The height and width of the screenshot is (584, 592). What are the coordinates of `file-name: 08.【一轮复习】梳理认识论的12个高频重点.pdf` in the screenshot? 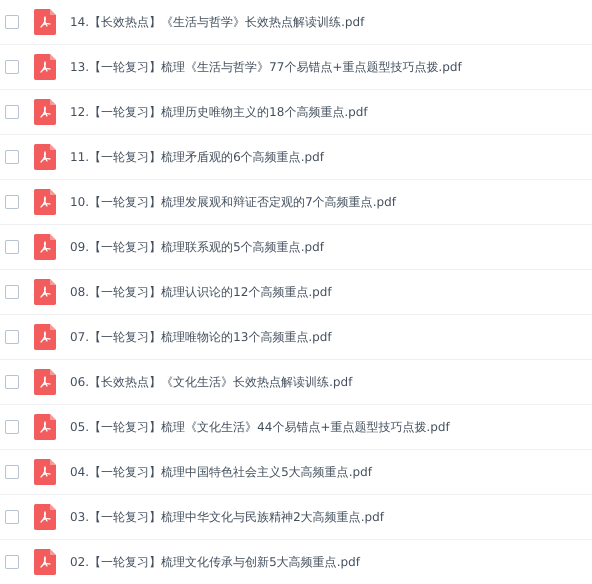 It's located at (201, 292).